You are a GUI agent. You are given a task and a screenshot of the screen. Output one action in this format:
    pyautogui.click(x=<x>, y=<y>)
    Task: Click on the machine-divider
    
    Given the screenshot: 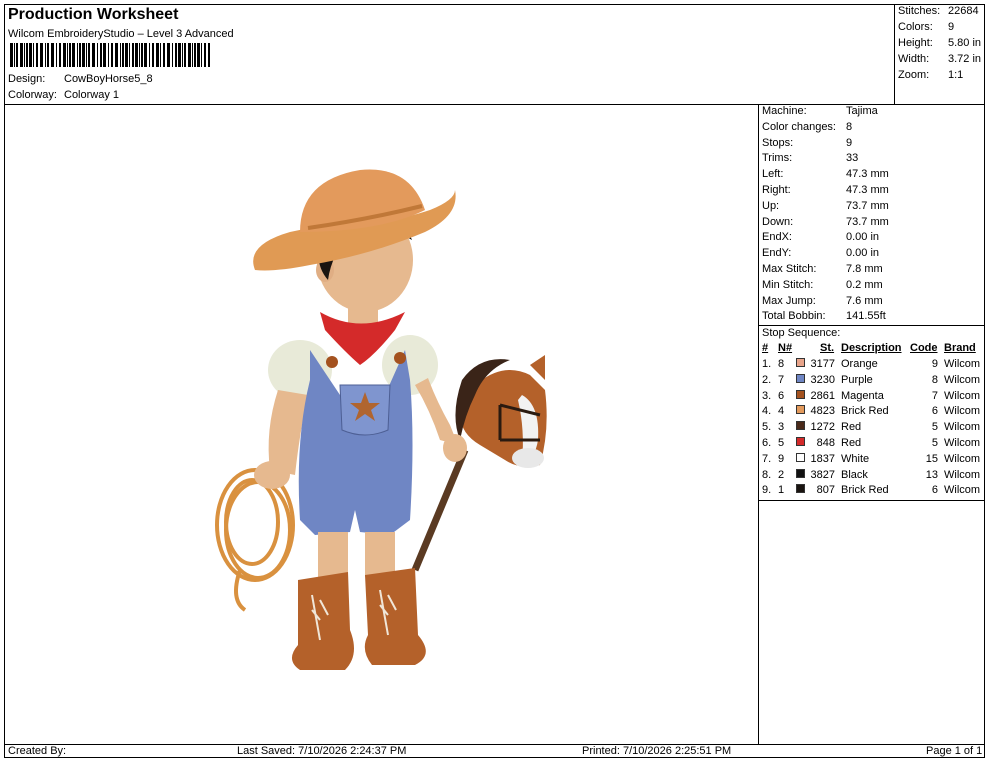 What is the action you would take?
    pyautogui.click(x=871, y=325)
    